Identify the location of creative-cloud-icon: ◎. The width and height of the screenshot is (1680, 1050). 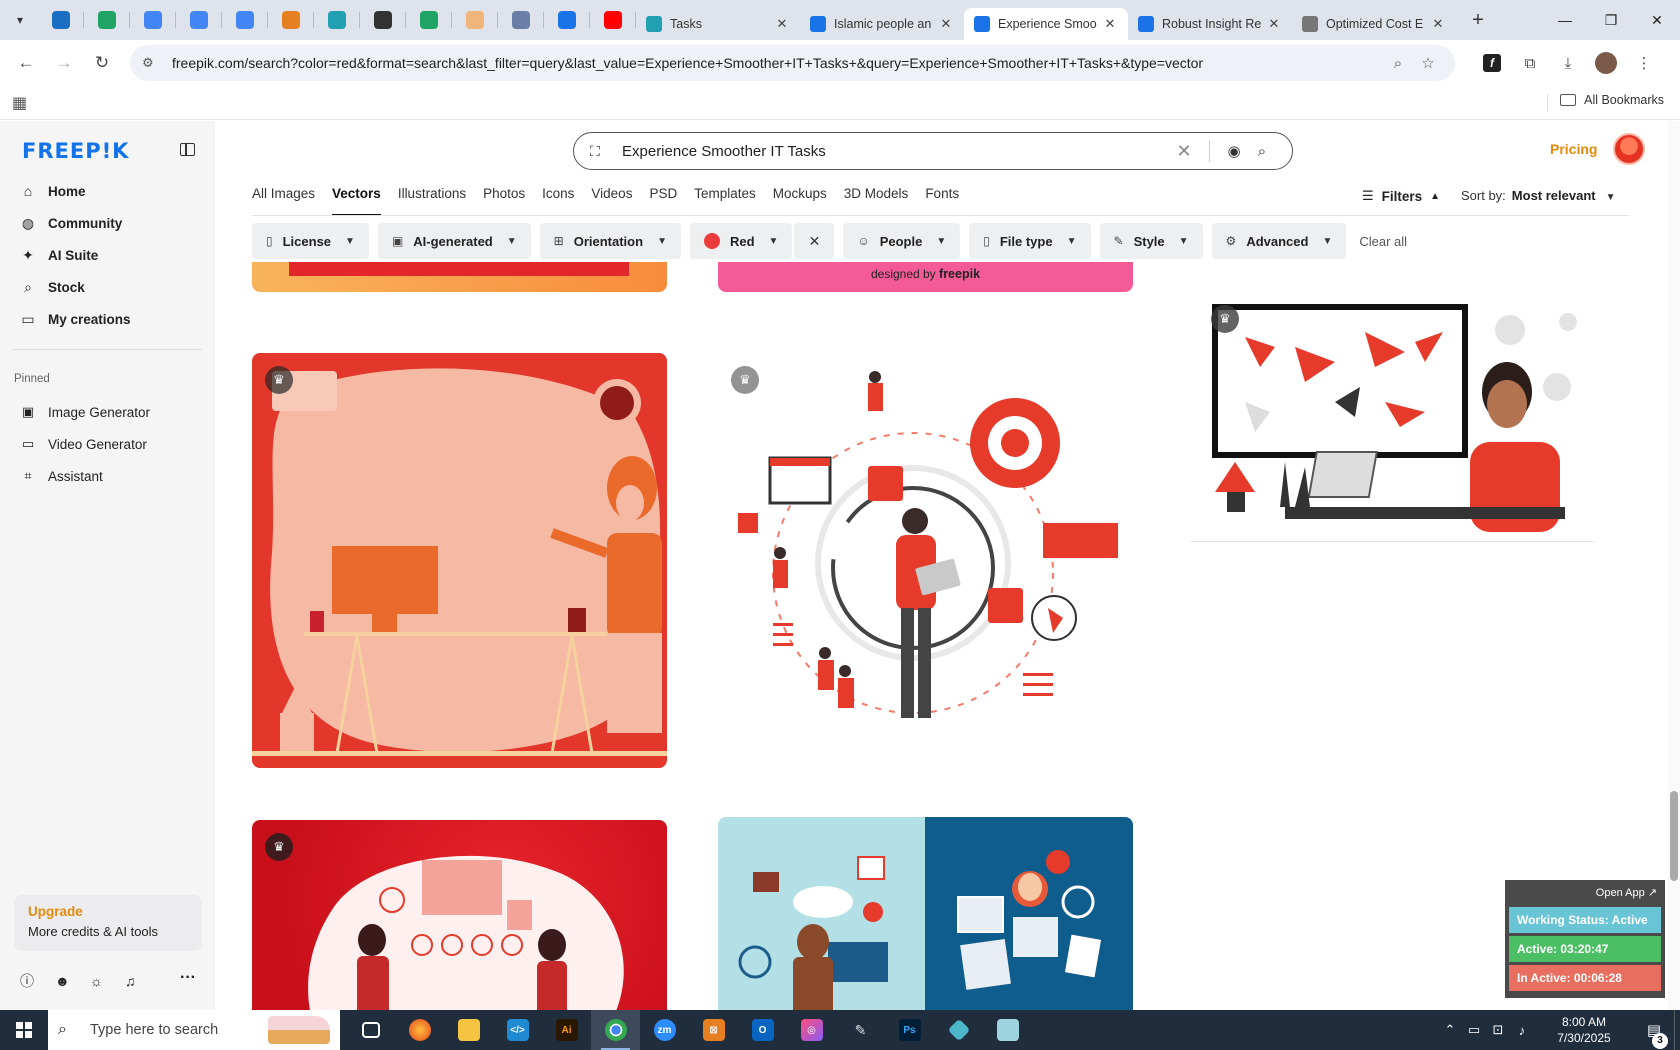
(811, 1030).